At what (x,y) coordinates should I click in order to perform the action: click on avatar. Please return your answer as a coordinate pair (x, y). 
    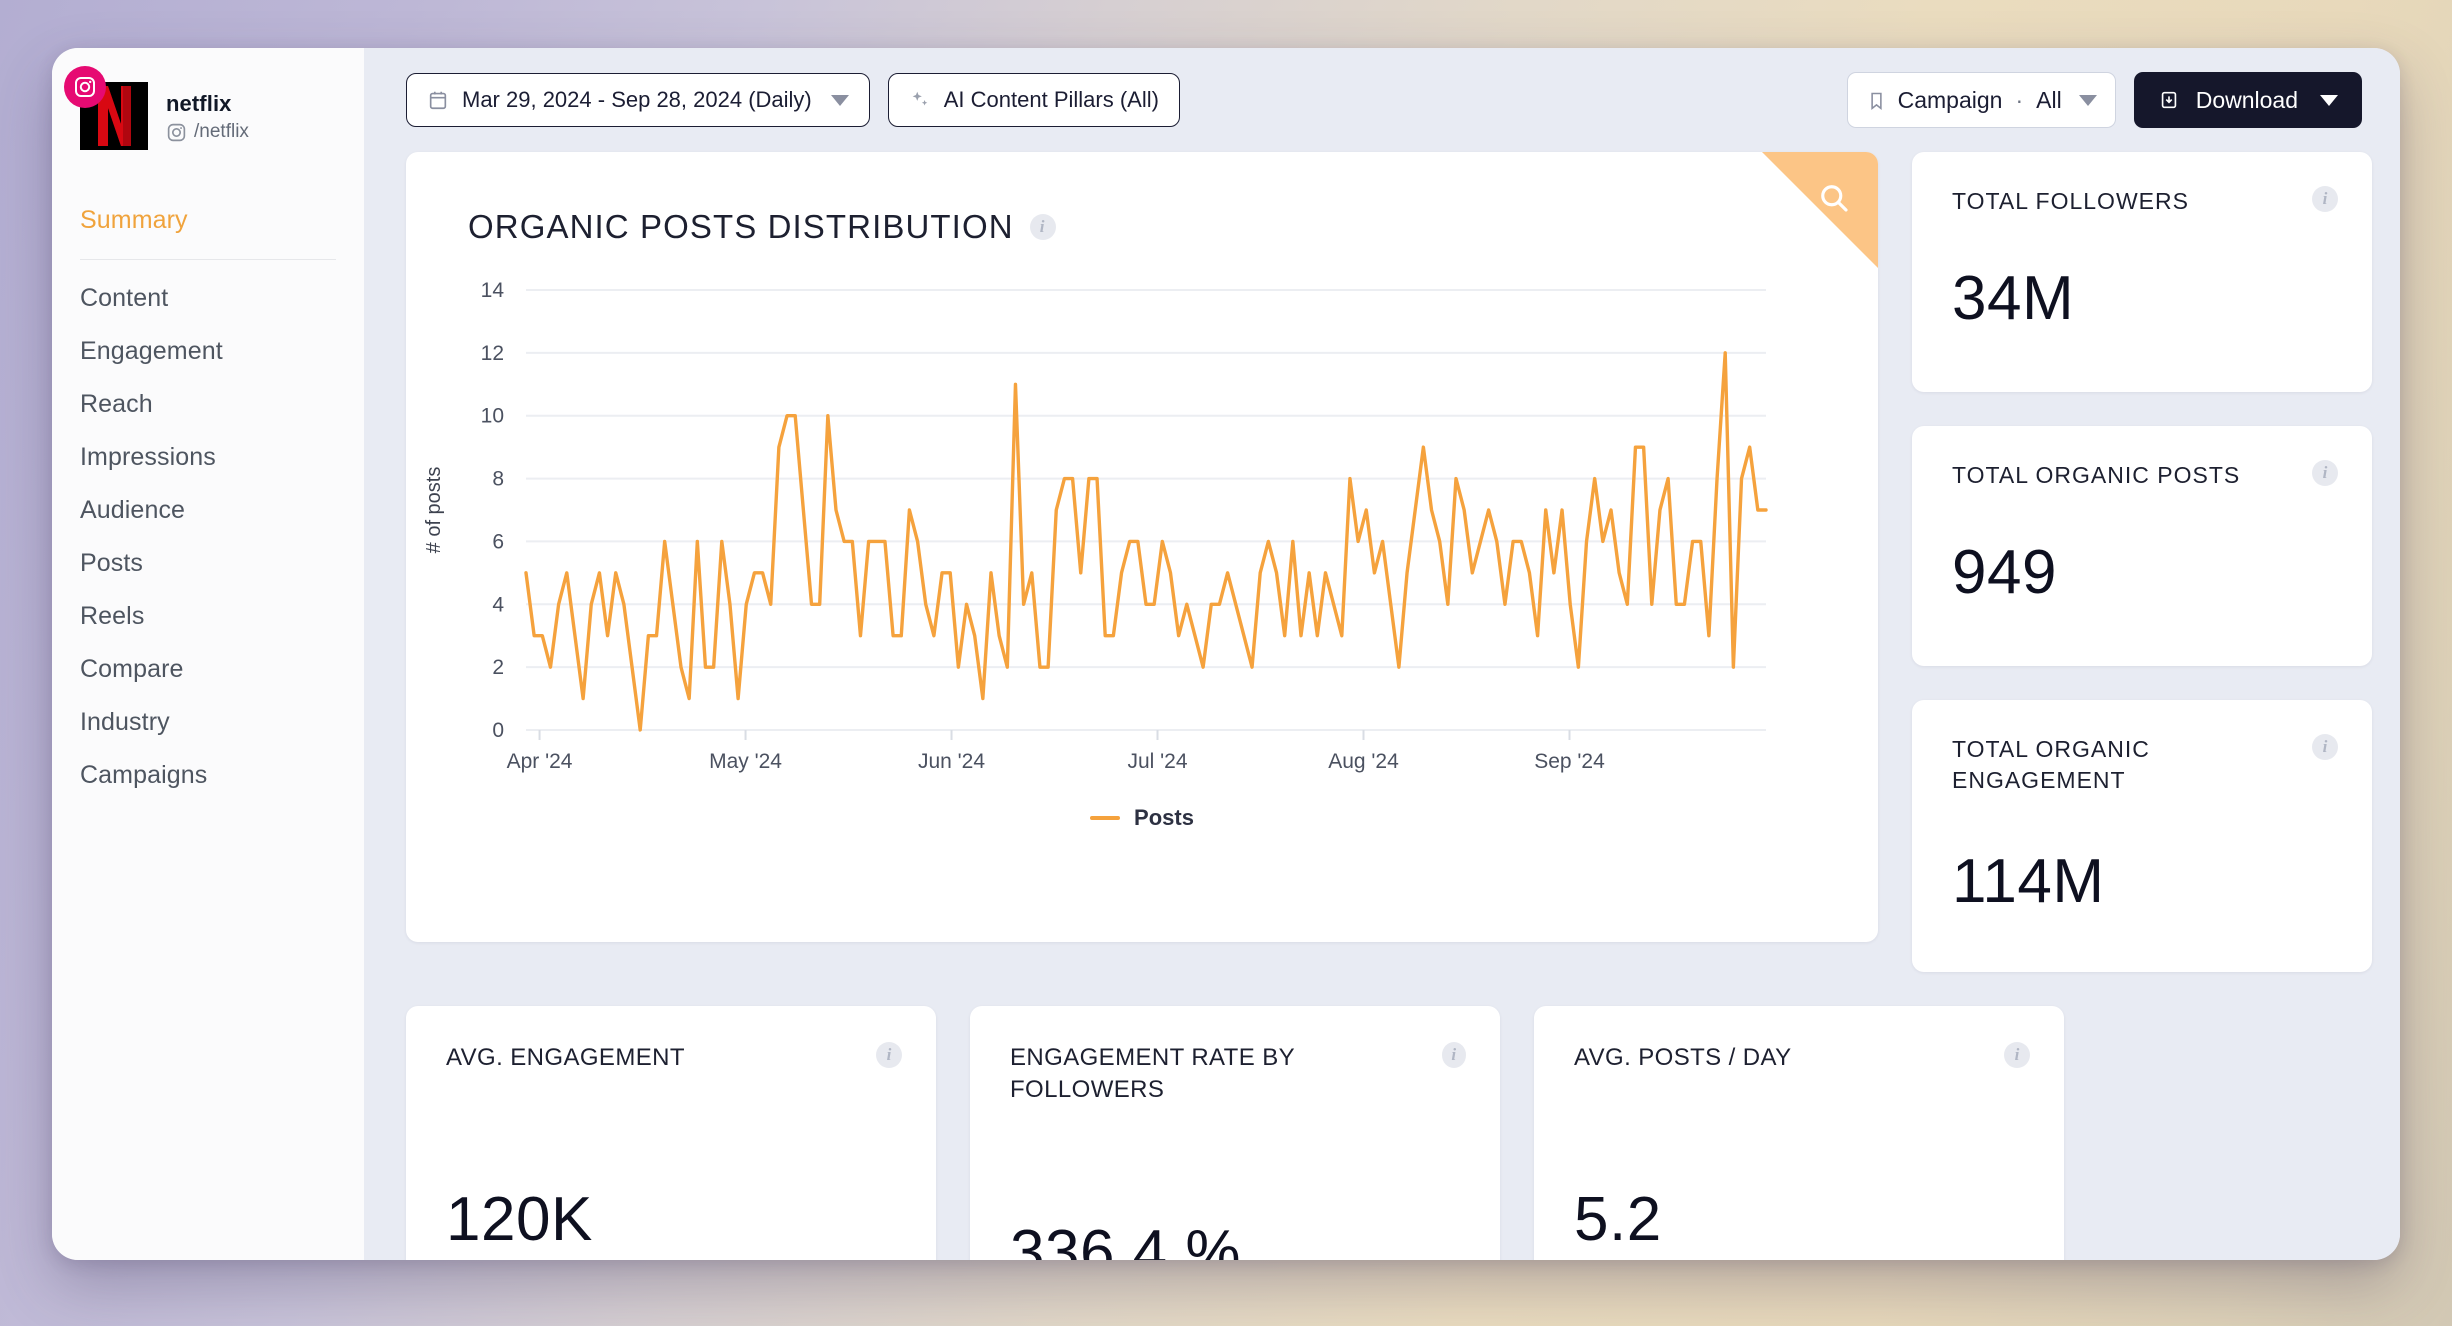
    Looking at the image, I should click on (106, 108).